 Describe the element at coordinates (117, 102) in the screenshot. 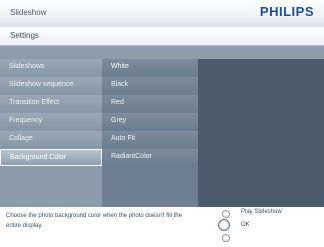

I see `option-label: Red` at that location.